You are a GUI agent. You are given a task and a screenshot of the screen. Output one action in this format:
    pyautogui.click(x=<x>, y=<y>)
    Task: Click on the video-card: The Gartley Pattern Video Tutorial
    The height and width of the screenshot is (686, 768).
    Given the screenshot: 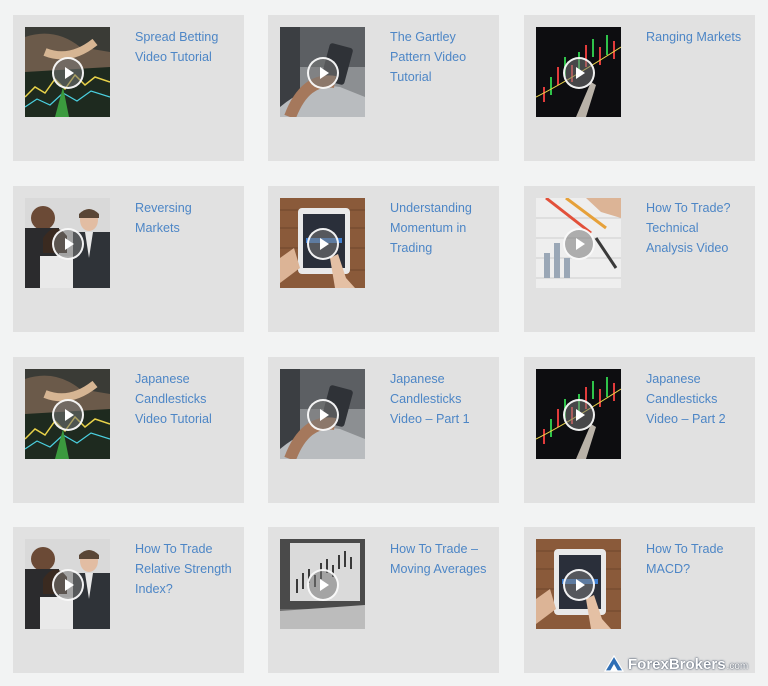 What is the action you would take?
    pyautogui.click(x=383, y=88)
    